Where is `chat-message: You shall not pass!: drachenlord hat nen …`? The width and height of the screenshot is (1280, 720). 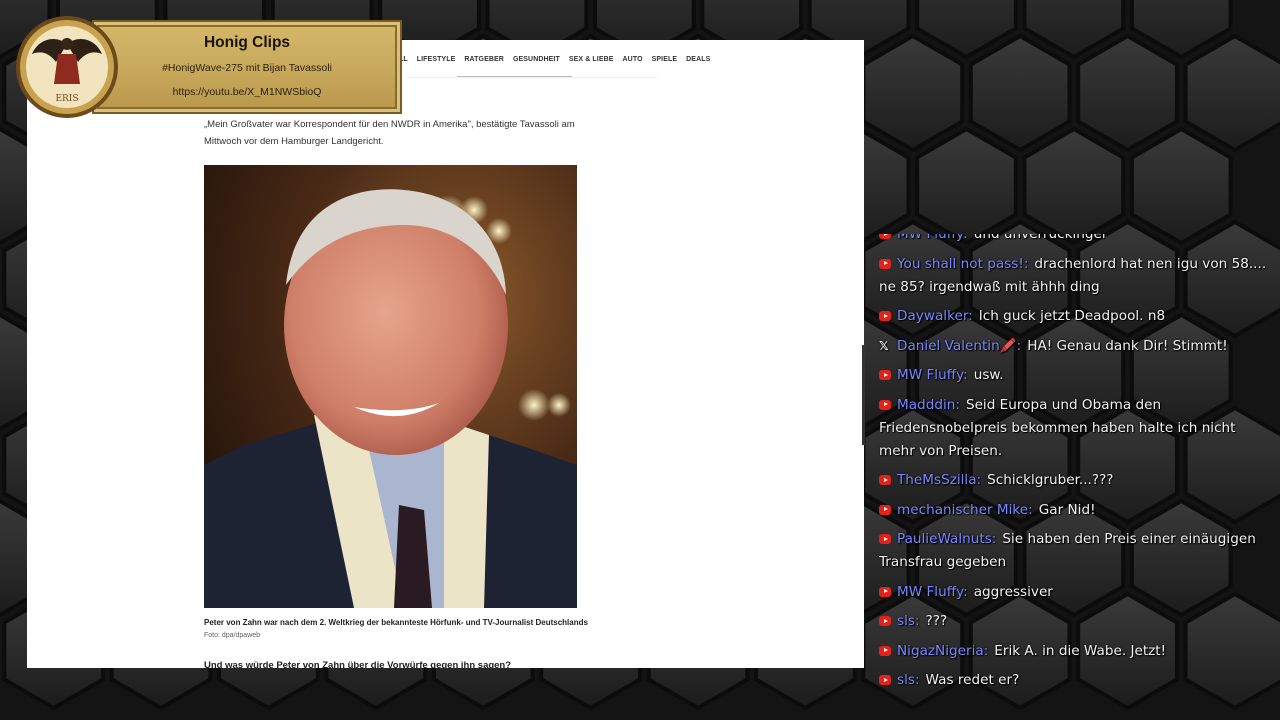
chat-message: You shall not pass!: drachenlord hat nen … is located at coordinates (1072, 276).